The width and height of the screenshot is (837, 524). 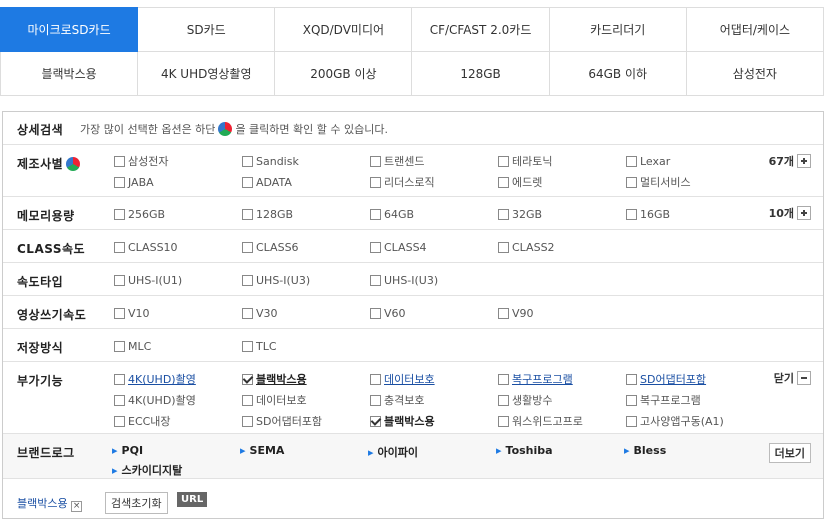 What do you see at coordinates (134, 182) in the screenshot?
I see `maker-option: JABA` at bounding box center [134, 182].